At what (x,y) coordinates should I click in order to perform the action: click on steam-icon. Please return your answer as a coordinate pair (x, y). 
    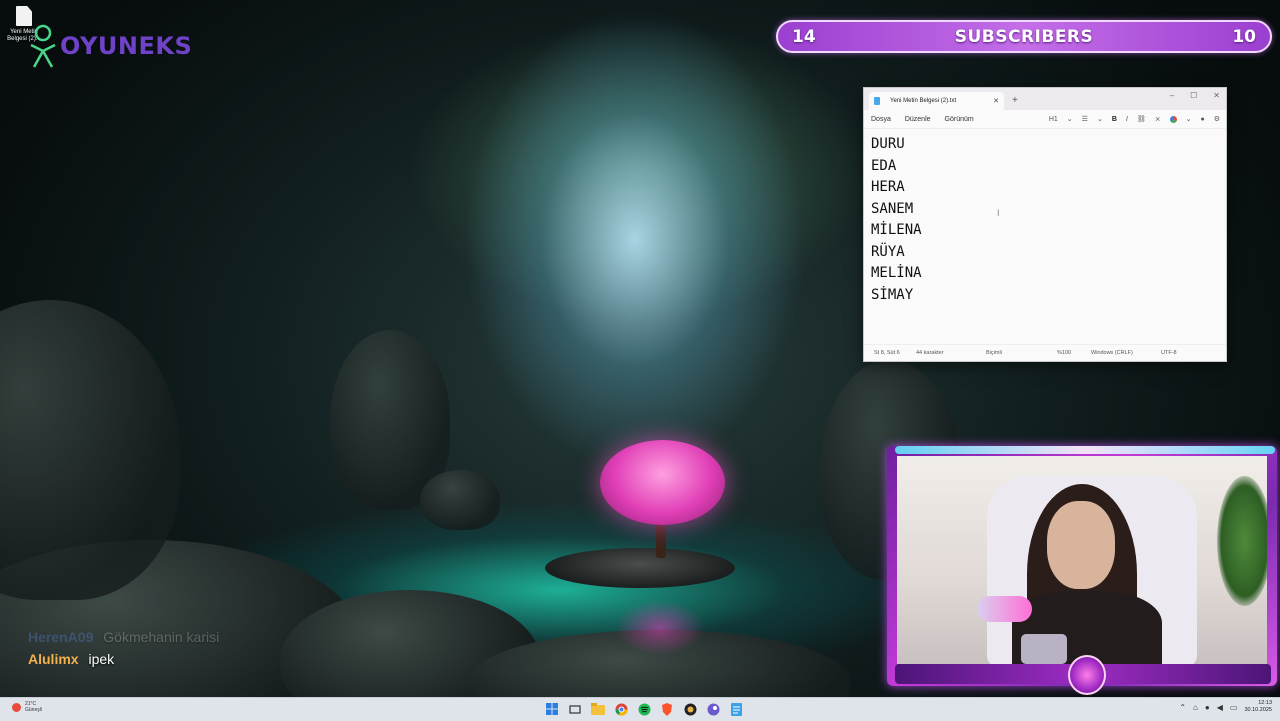
    Looking at the image, I should click on (713, 709).